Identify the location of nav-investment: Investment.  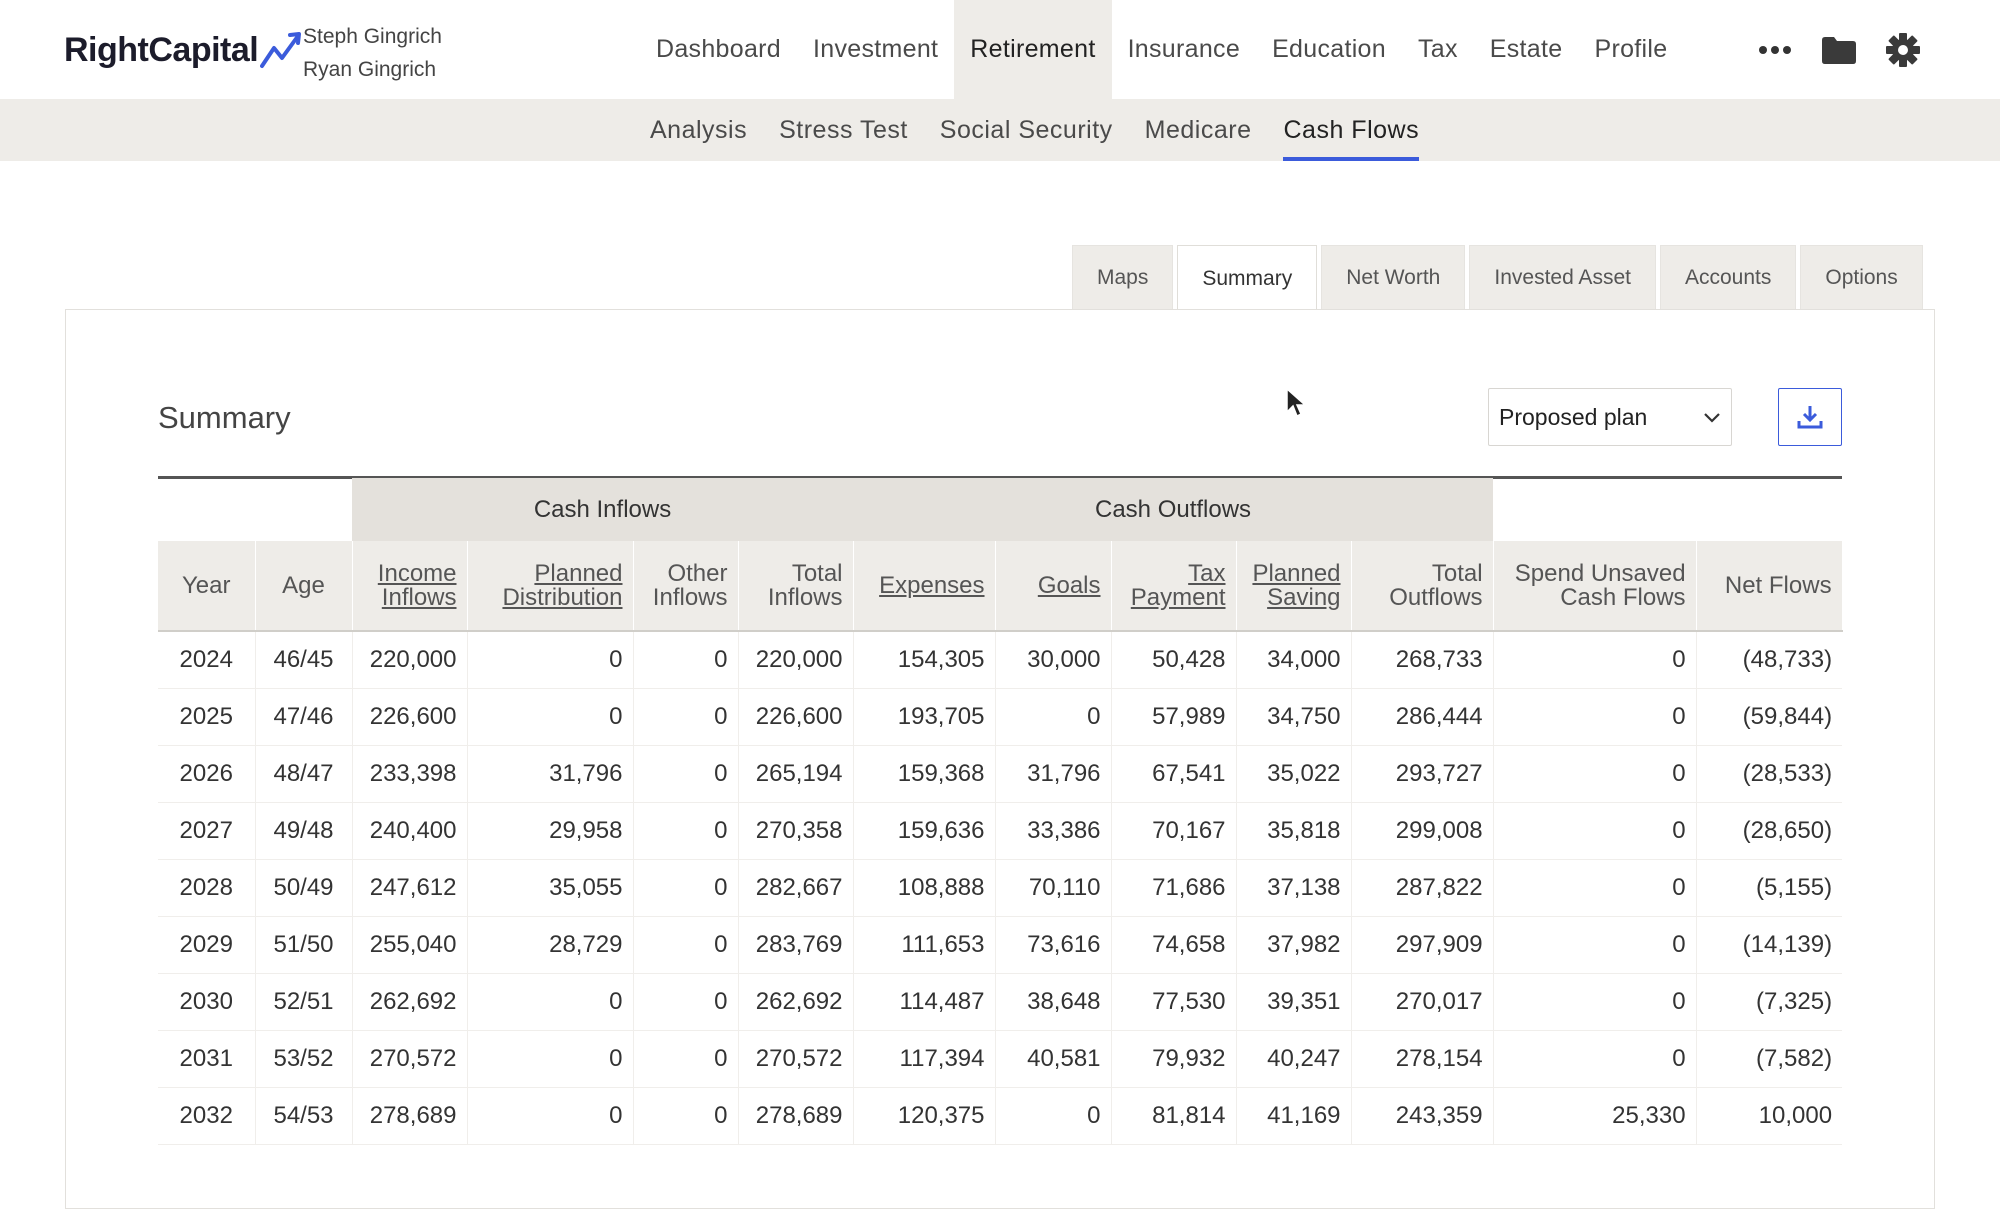
(875, 49).